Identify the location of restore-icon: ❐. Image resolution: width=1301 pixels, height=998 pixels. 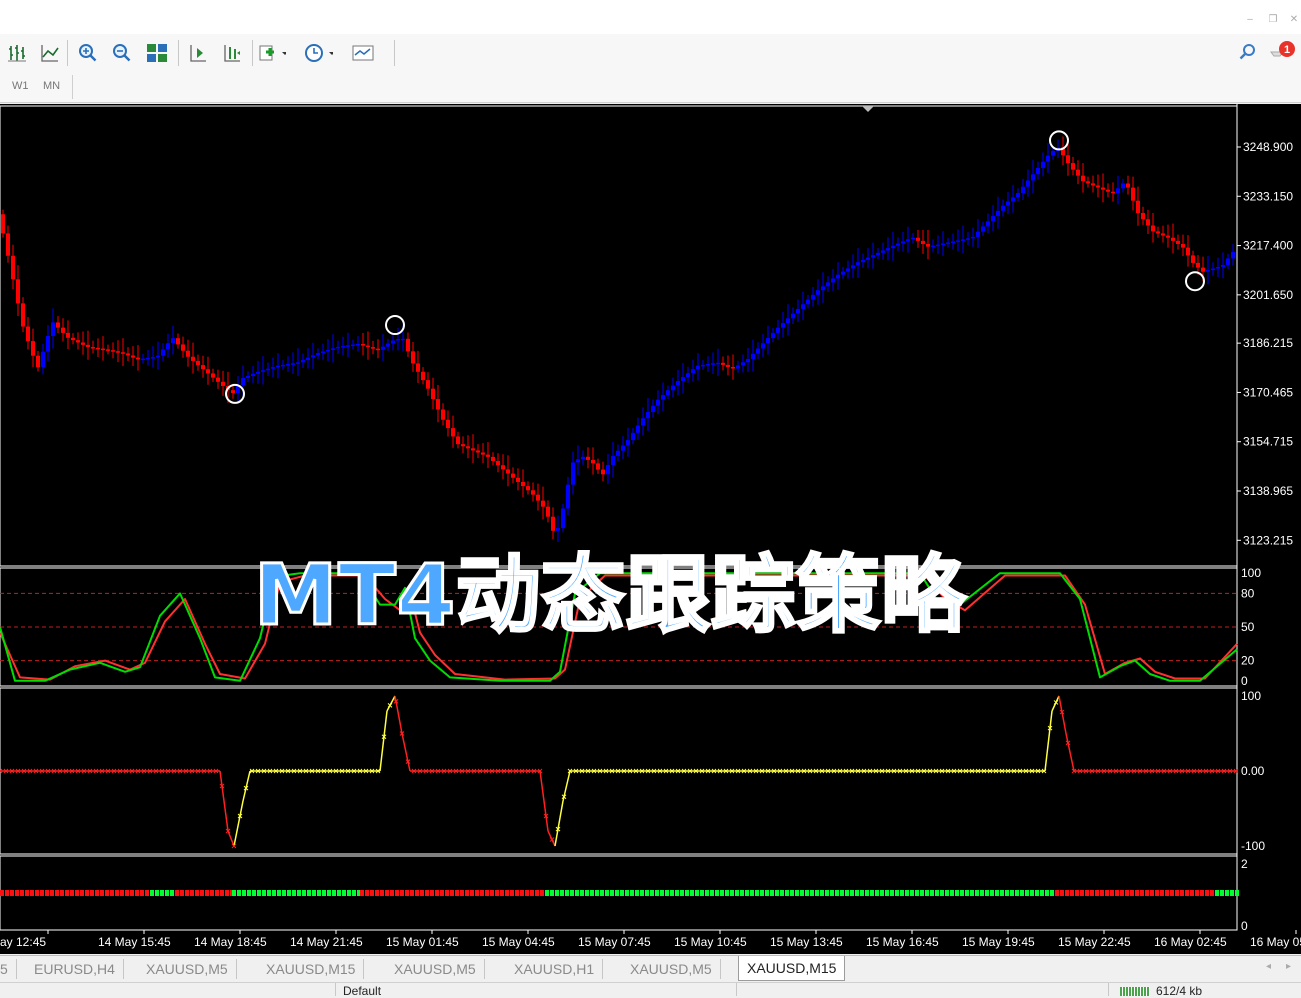
(1273, 20).